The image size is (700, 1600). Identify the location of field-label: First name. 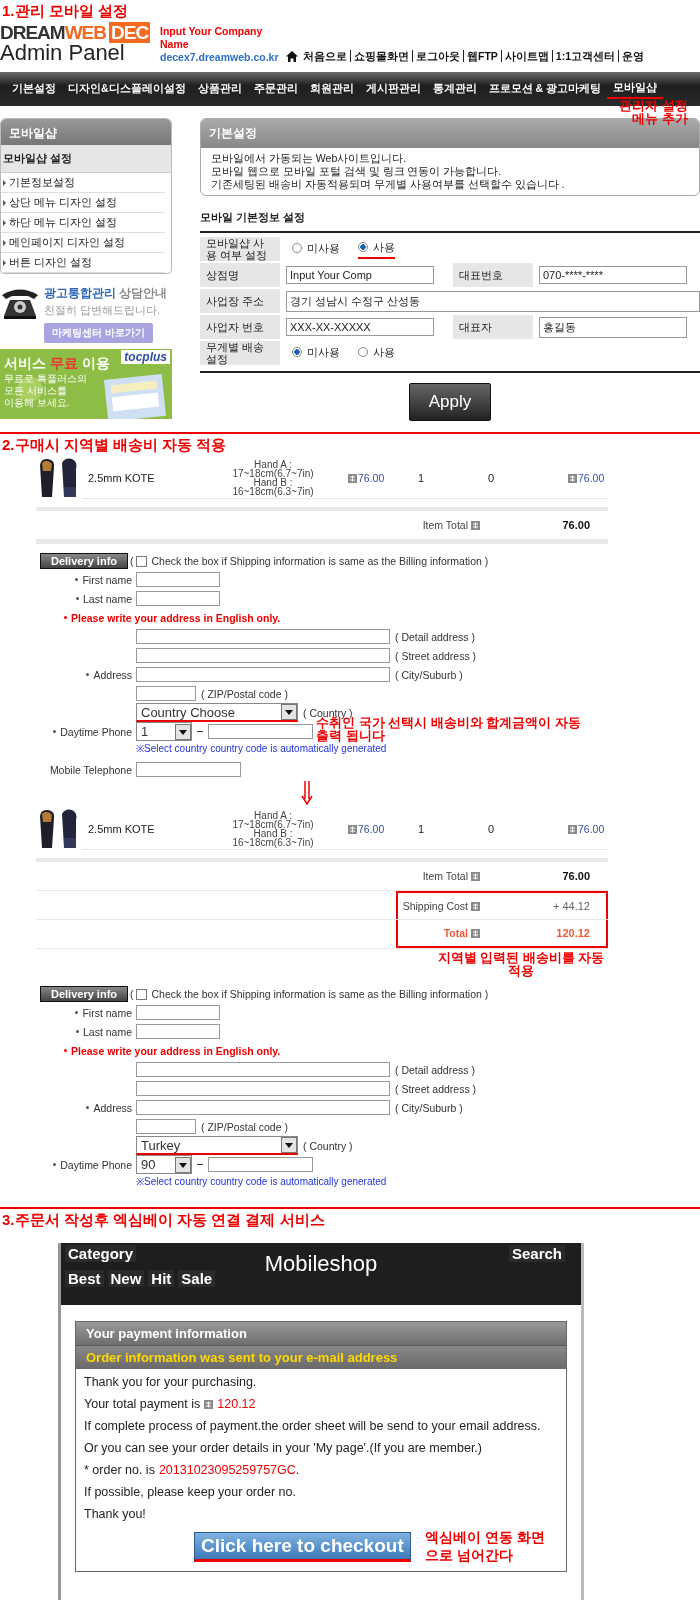
(107, 579).